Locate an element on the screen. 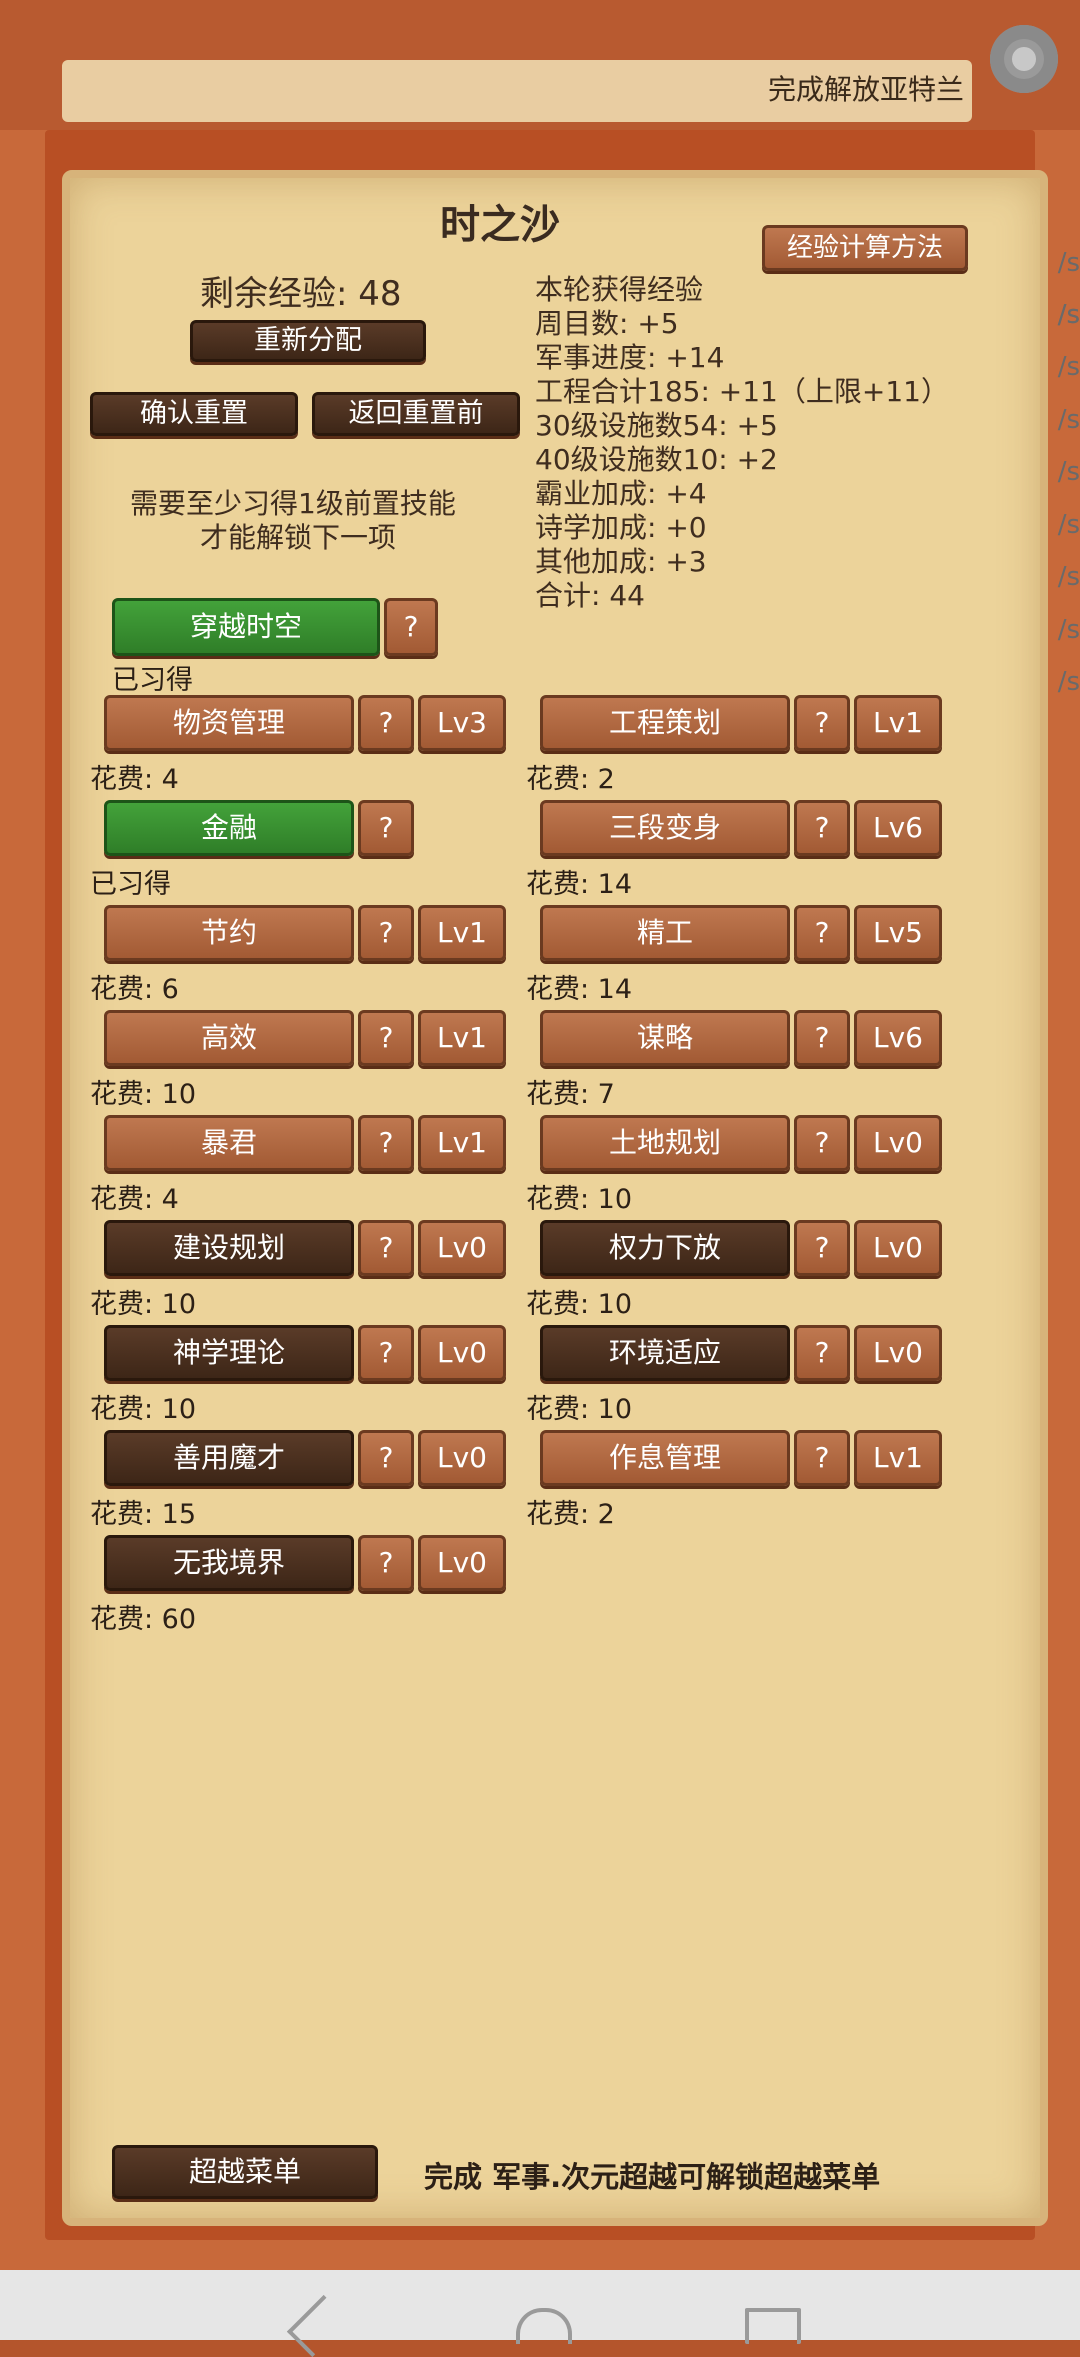  skill-button: 物资管理 is located at coordinates (229, 723).